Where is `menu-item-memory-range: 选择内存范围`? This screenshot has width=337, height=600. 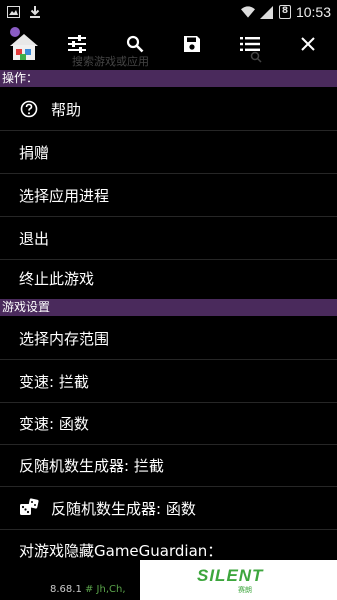 menu-item-memory-range: 选择内存范围 is located at coordinates (168, 338).